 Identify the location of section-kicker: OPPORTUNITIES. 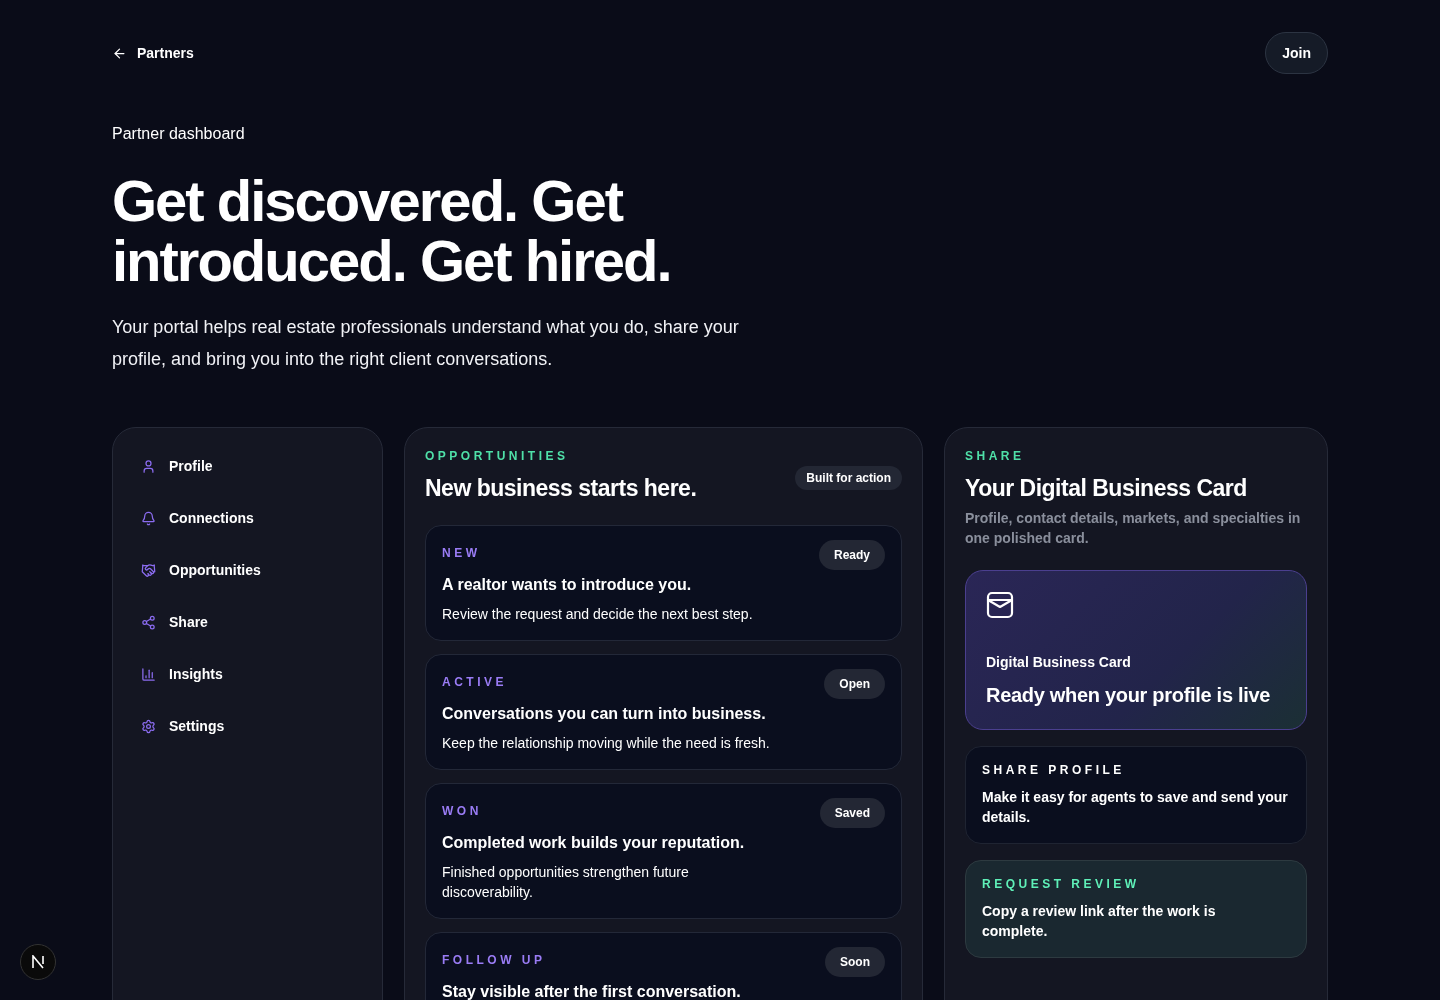
(497, 456).